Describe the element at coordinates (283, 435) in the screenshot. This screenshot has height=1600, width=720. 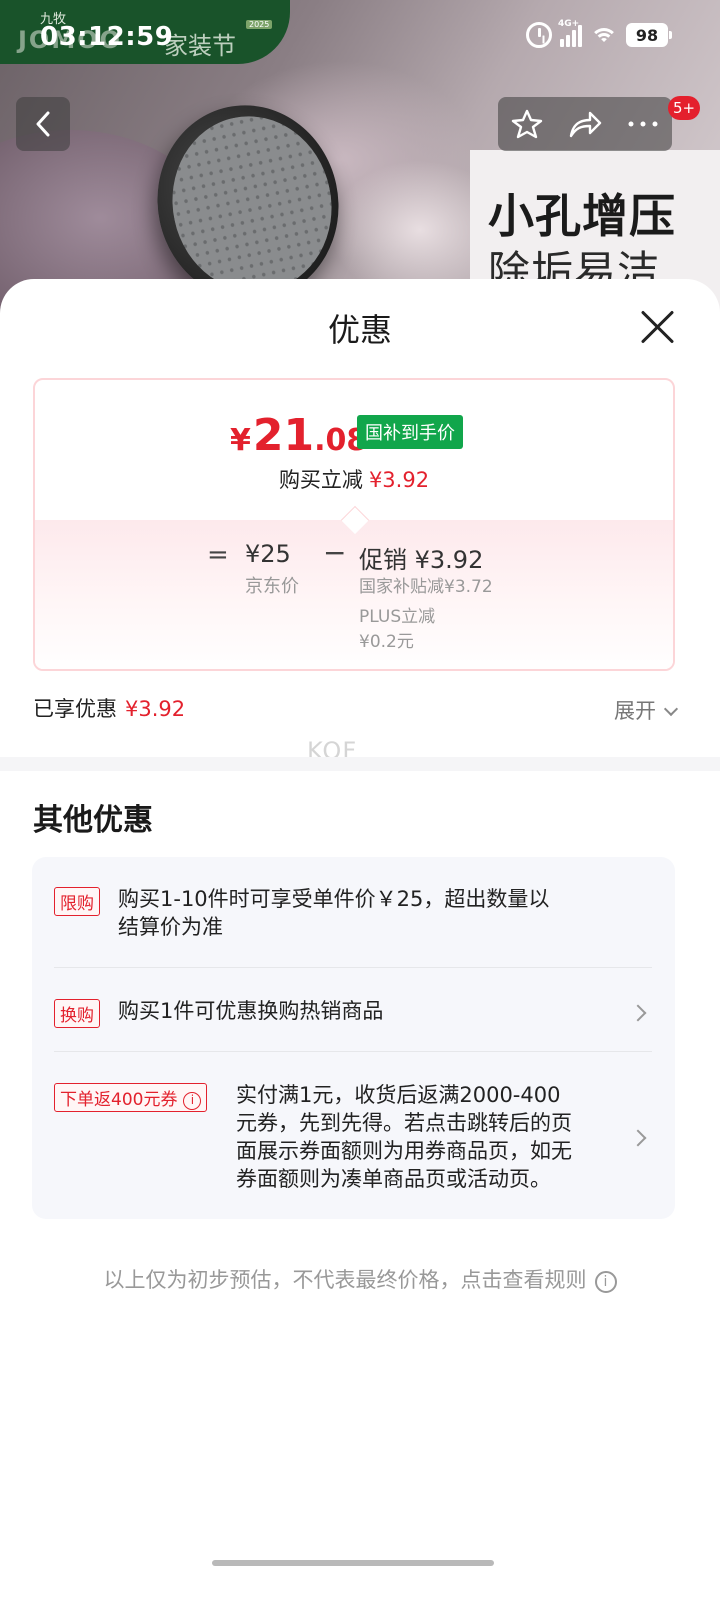
I see `price-integer: 21` at that location.